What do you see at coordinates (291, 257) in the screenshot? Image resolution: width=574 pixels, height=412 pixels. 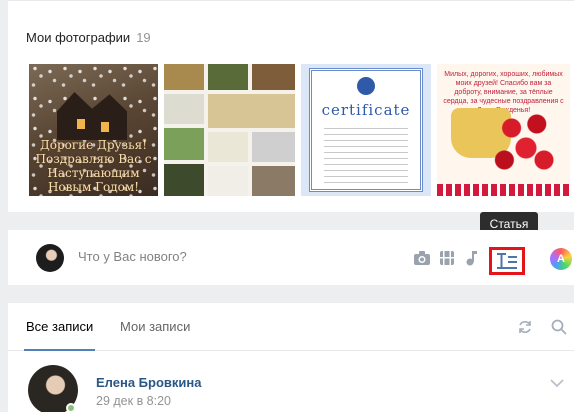 I see `new-post-box: Что у Вас нового? A` at bounding box center [291, 257].